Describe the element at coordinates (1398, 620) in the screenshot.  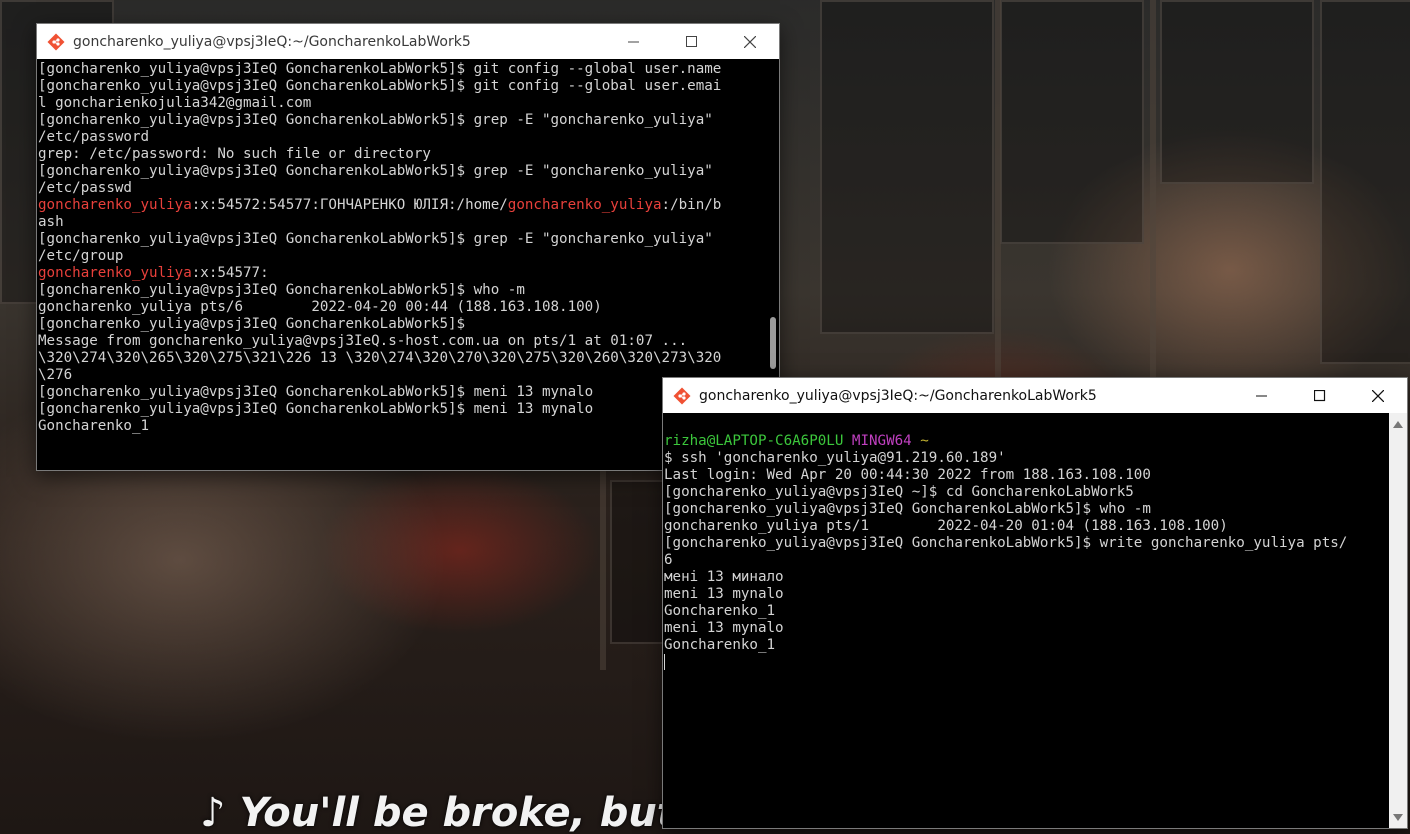
I see `scrollbar` at that location.